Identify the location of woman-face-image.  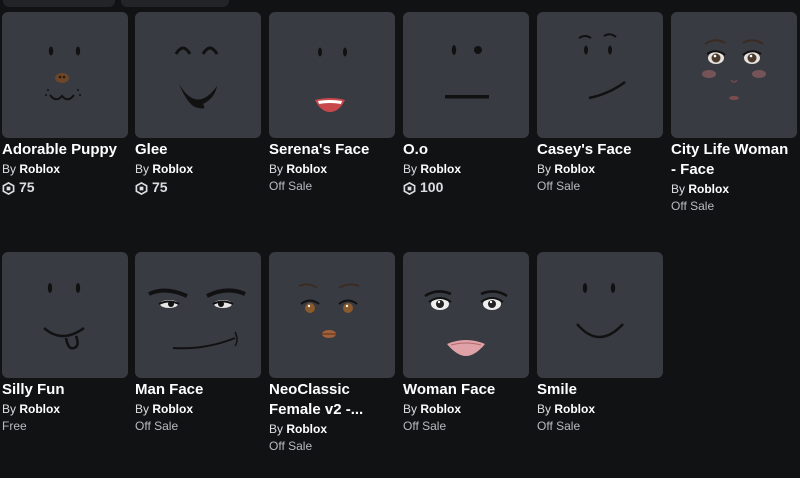
(466, 323).